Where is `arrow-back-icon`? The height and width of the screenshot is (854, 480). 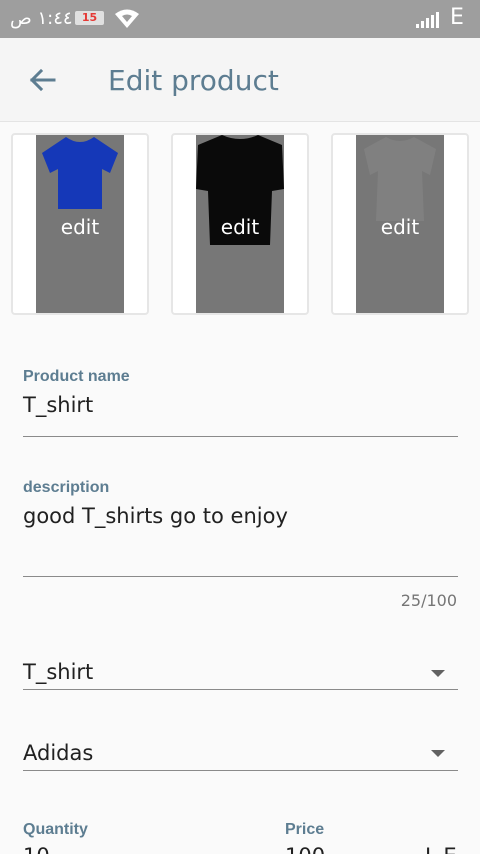
arrow-back-icon is located at coordinates (42, 80).